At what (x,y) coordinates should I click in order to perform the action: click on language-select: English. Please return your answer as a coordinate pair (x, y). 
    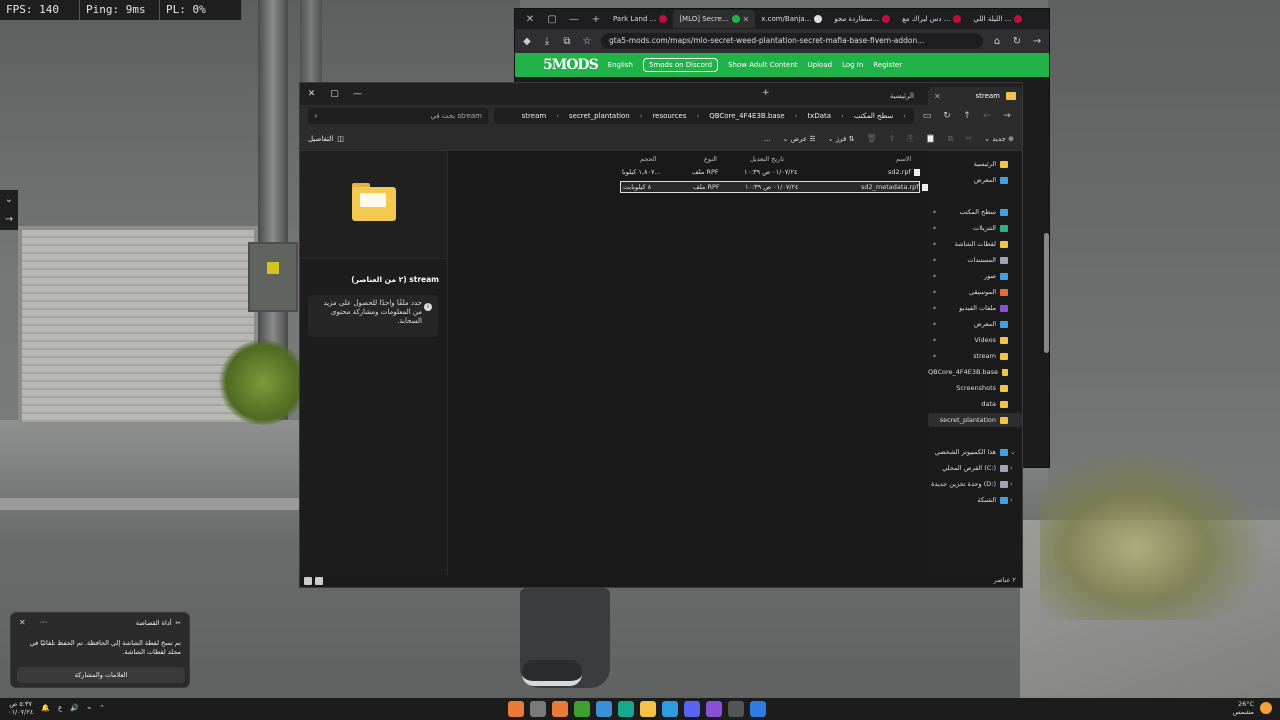
    Looking at the image, I should click on (620, 65).